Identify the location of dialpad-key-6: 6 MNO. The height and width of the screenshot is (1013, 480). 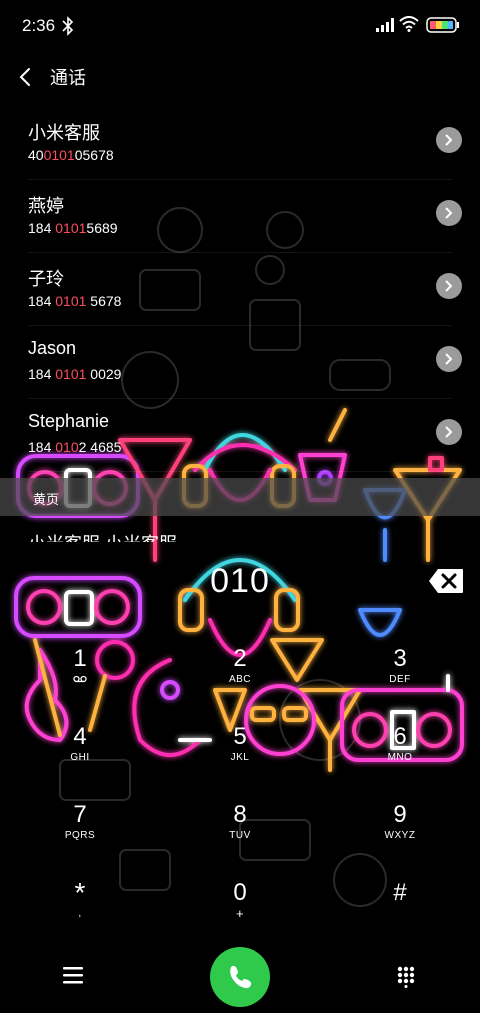
(400, 752).